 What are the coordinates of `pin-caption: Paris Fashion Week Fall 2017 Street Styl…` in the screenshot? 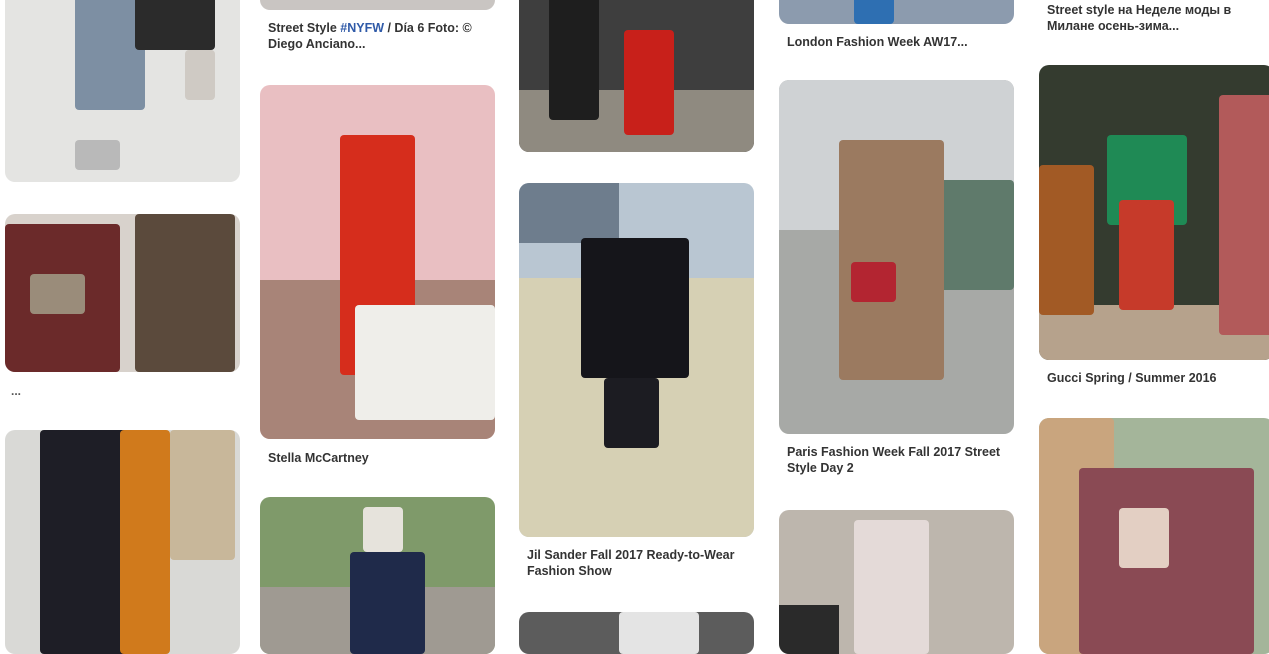 It's located at (898, 460).